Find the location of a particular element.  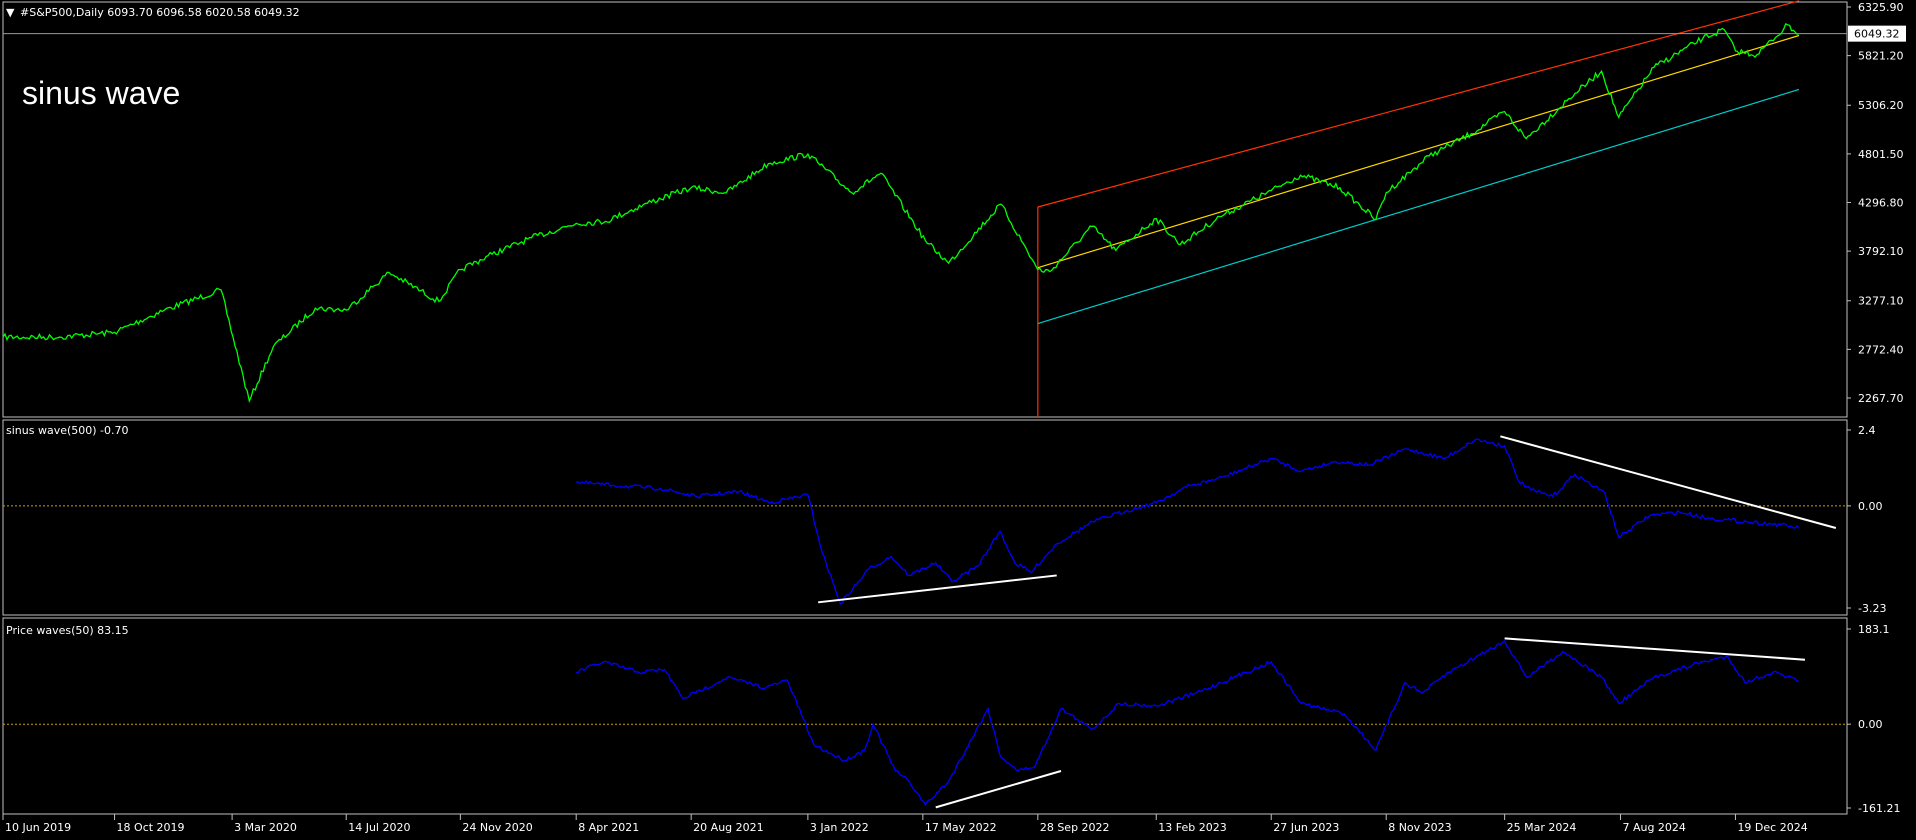

time-tick-label: 7 Aug 2024 is located at coordinates (1653, 827).